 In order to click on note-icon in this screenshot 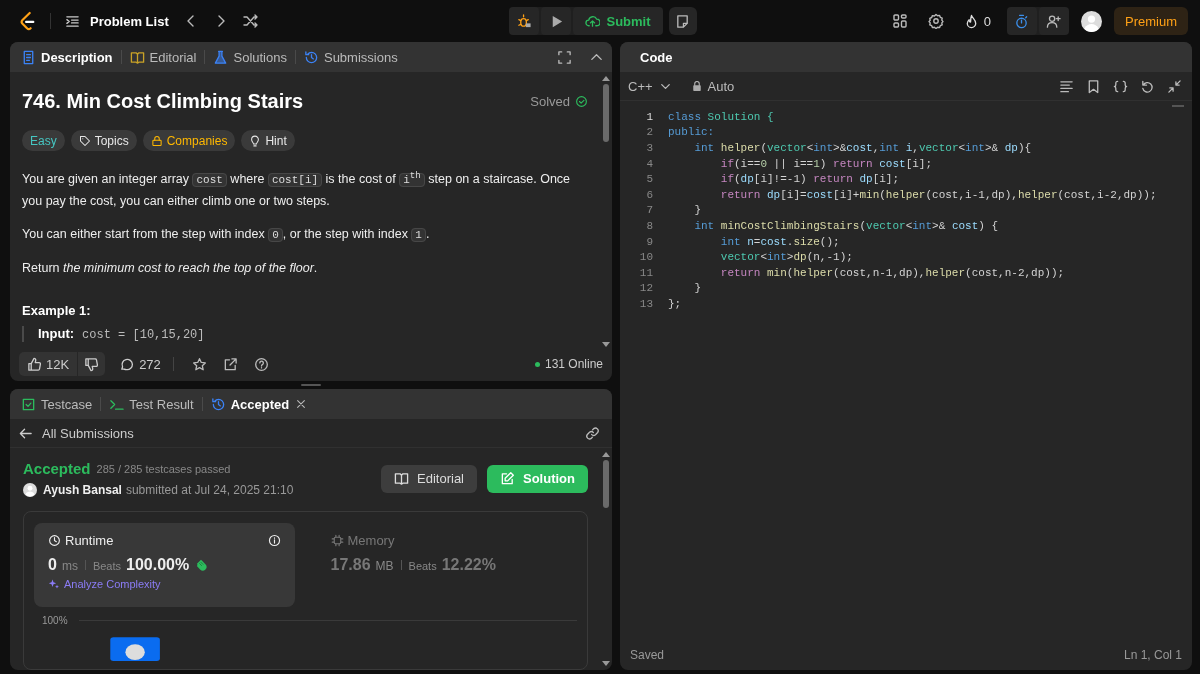, I will do `click(683, 21)`.